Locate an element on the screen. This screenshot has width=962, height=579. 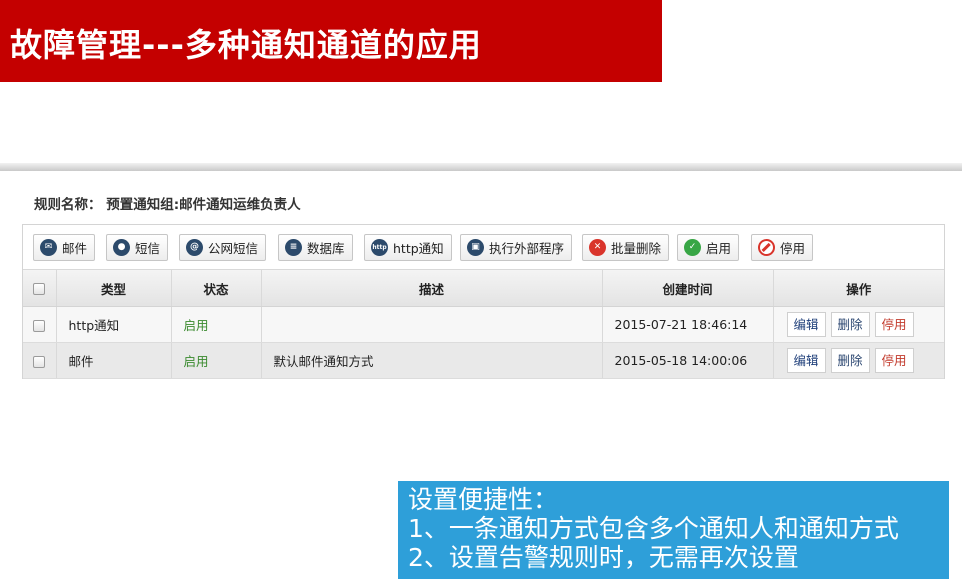
enable-label: 启用 is located at coordinates (719, 248).